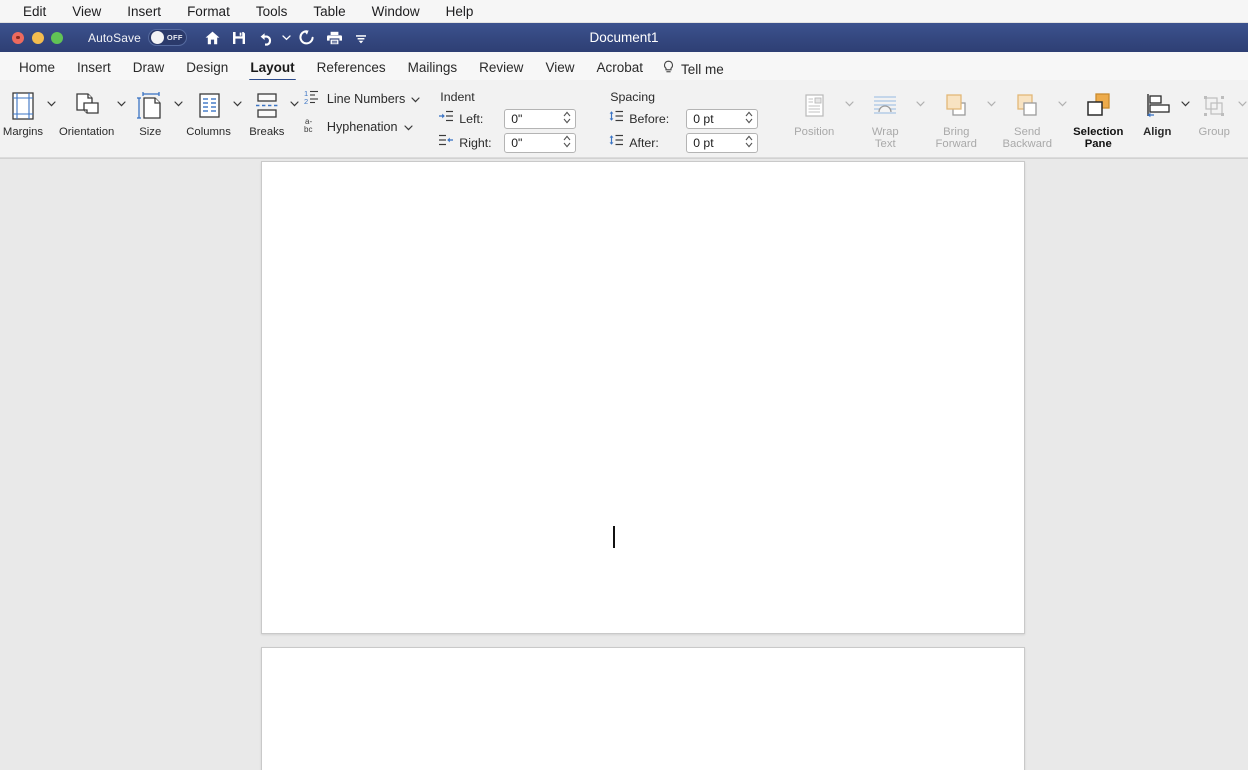  What do you see at coordinates (23, 132) in the screenshot?
I see `margins-label: Margins` at bounding box center [23, 132].